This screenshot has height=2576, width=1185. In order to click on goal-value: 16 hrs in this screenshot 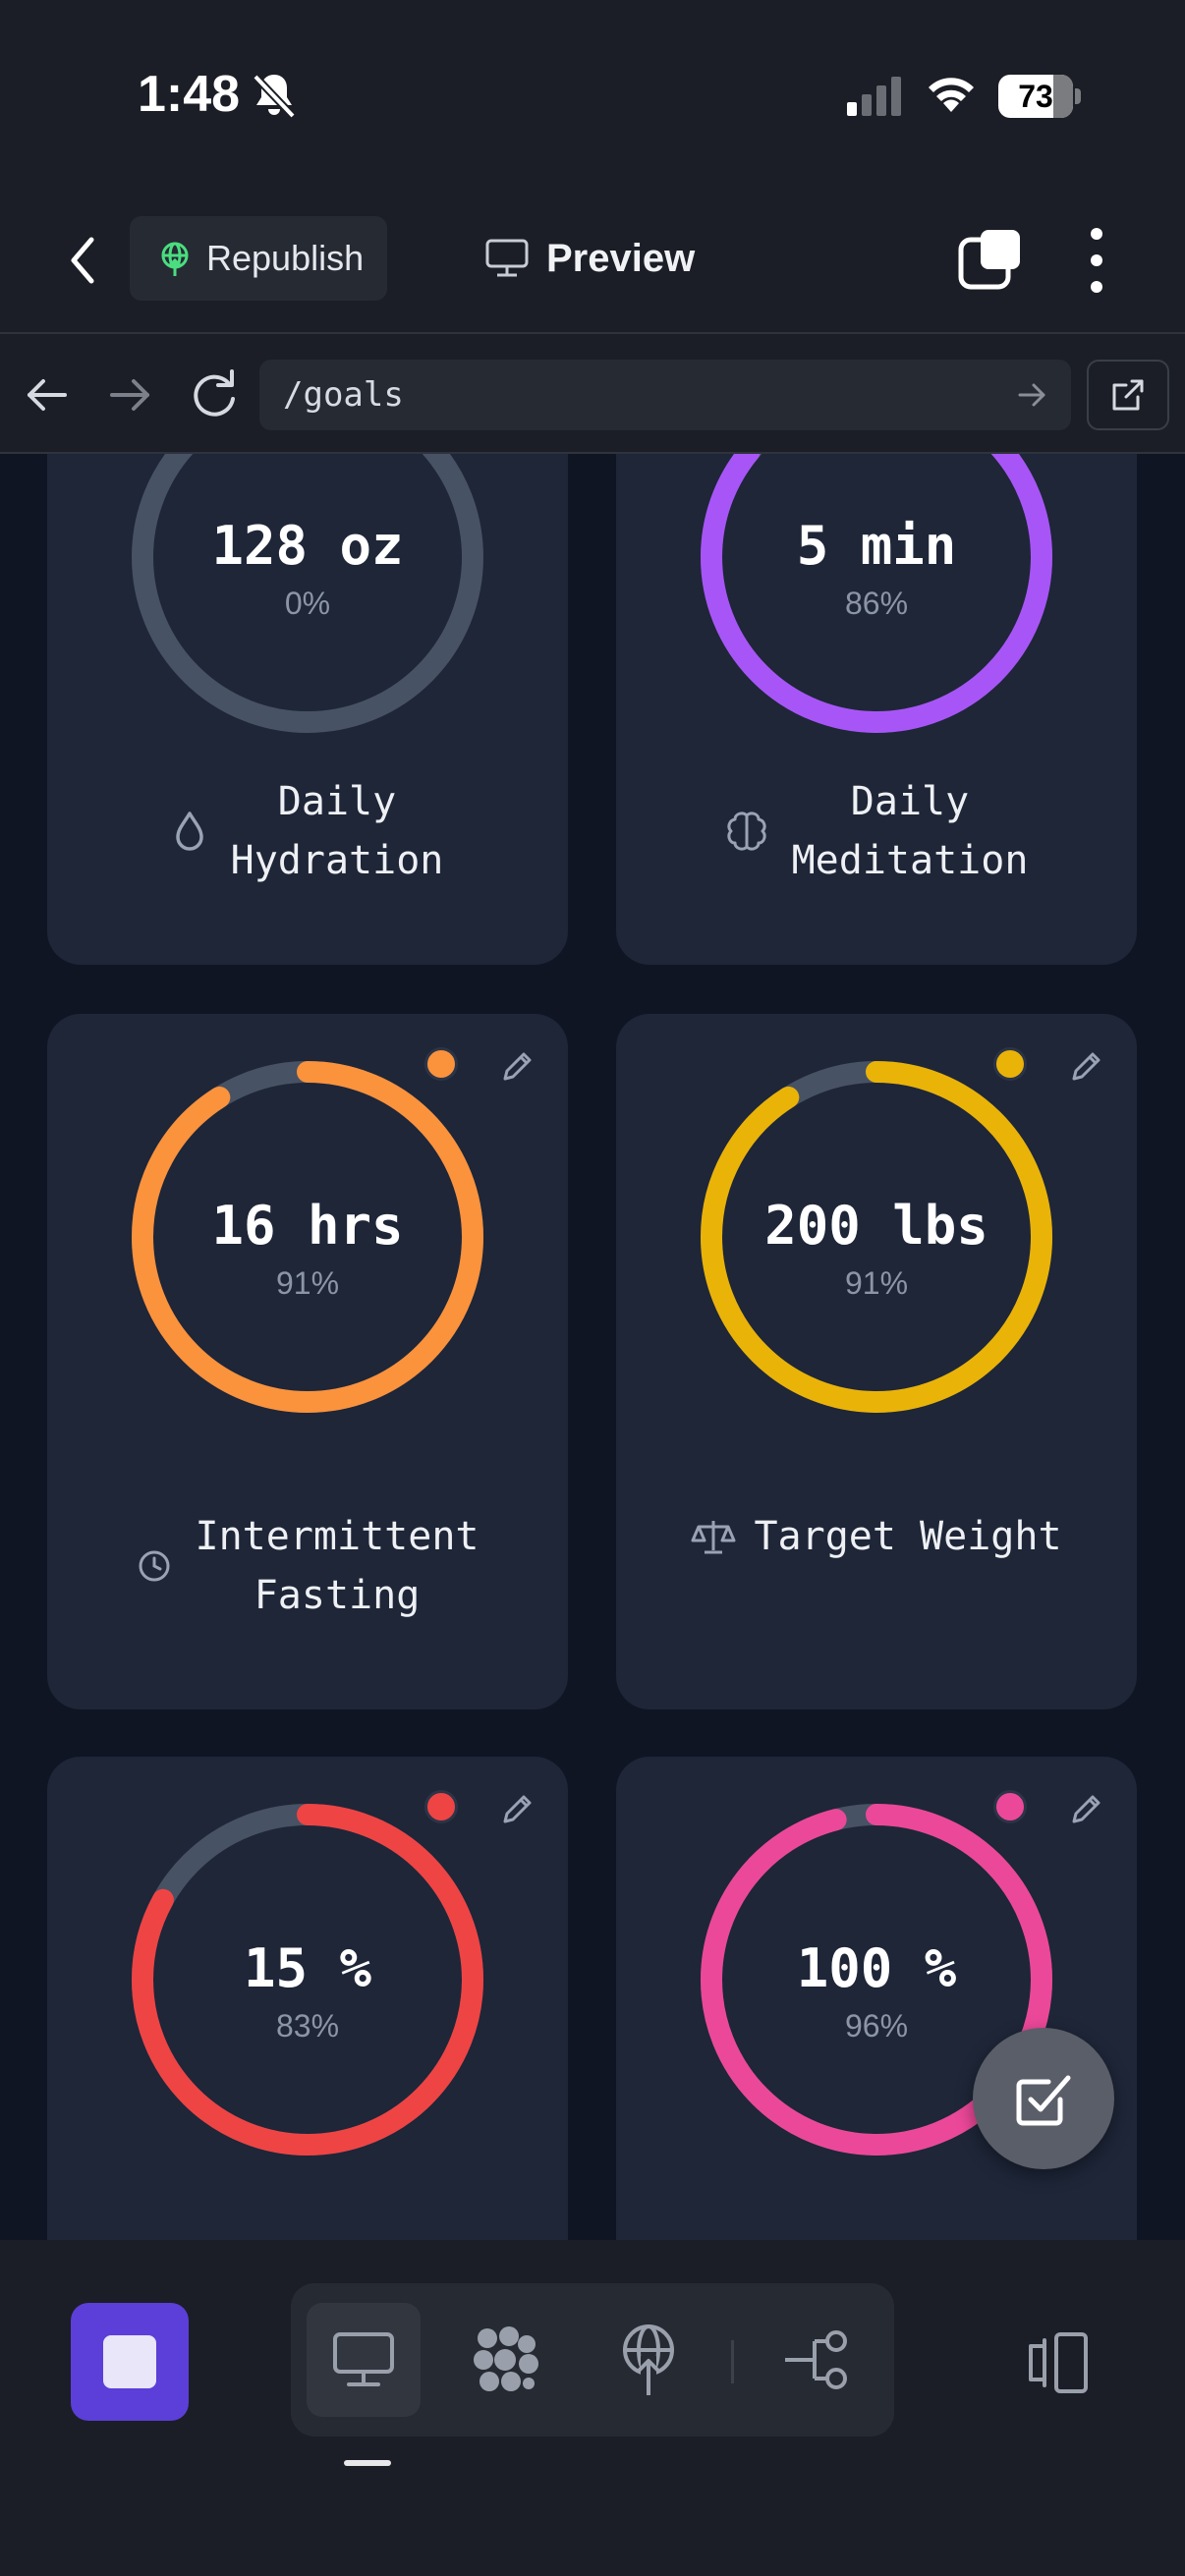, I will do `click(308, 1226)`.